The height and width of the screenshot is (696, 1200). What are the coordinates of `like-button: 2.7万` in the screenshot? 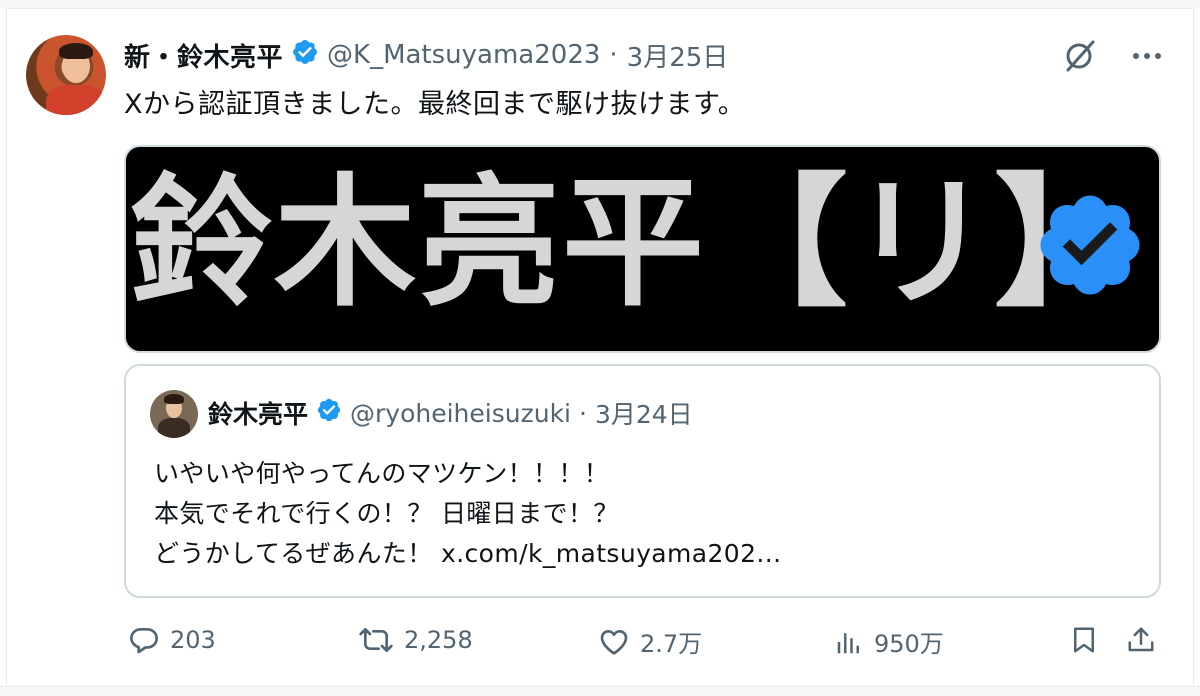 It's located at (650, 641).